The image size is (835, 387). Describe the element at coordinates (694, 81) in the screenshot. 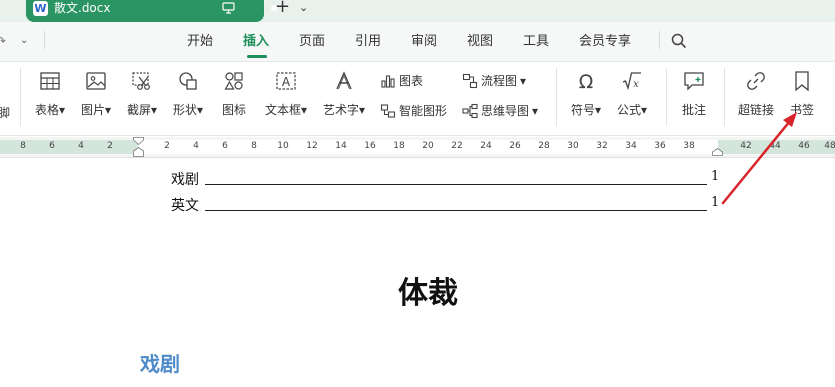

I see `comment-icon` at that location.